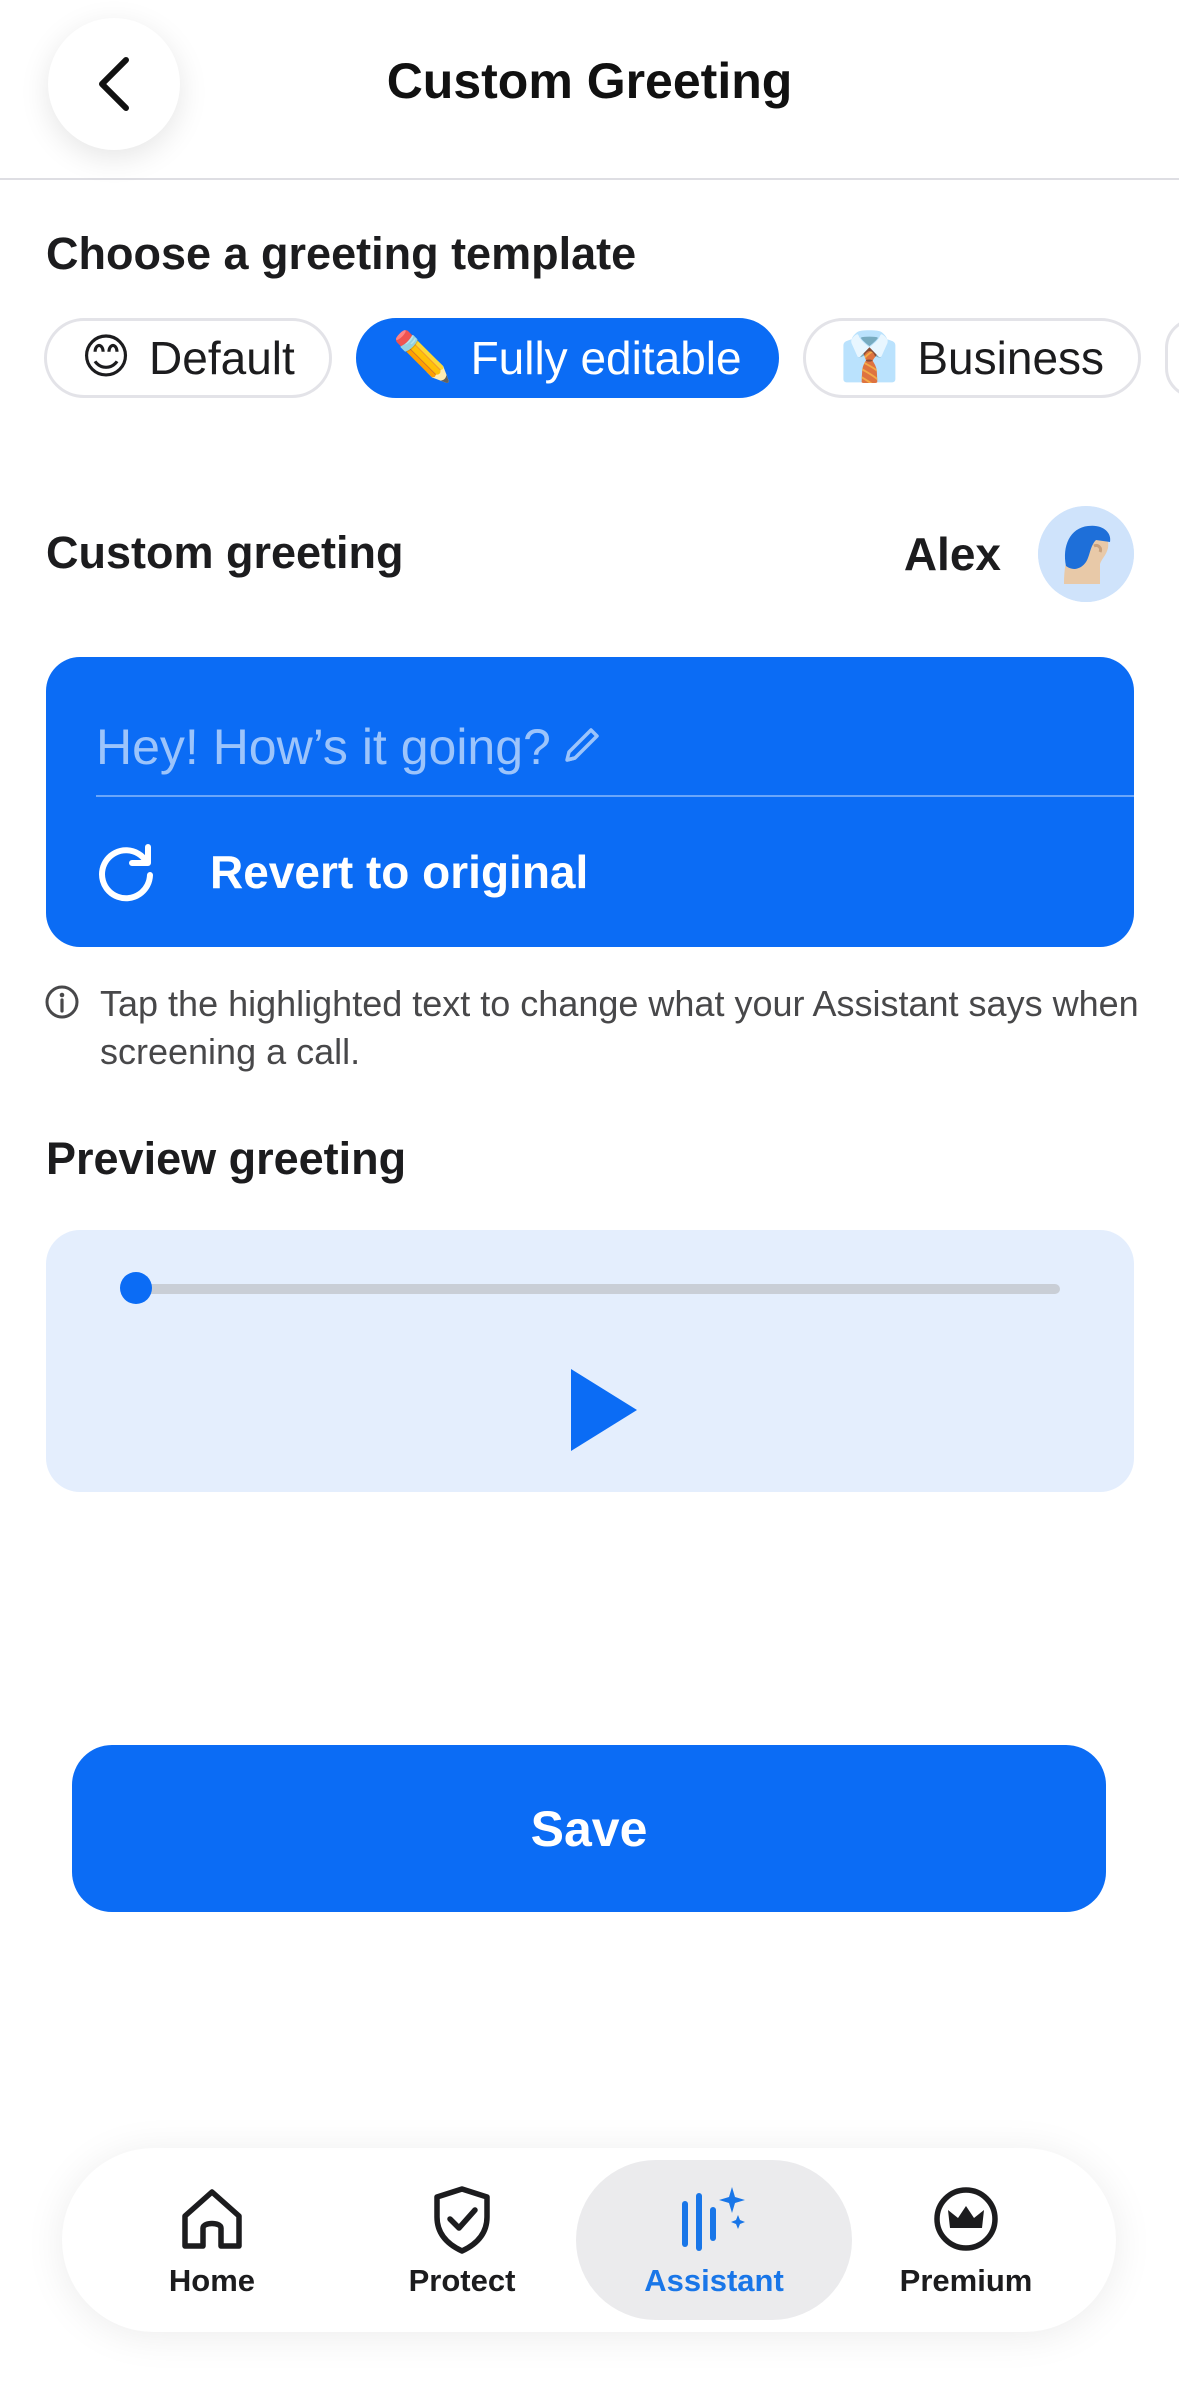 This screenshot has height=2396, width=1179. I want to click on template-chip-business: 👔 Business, so click(972, 358).